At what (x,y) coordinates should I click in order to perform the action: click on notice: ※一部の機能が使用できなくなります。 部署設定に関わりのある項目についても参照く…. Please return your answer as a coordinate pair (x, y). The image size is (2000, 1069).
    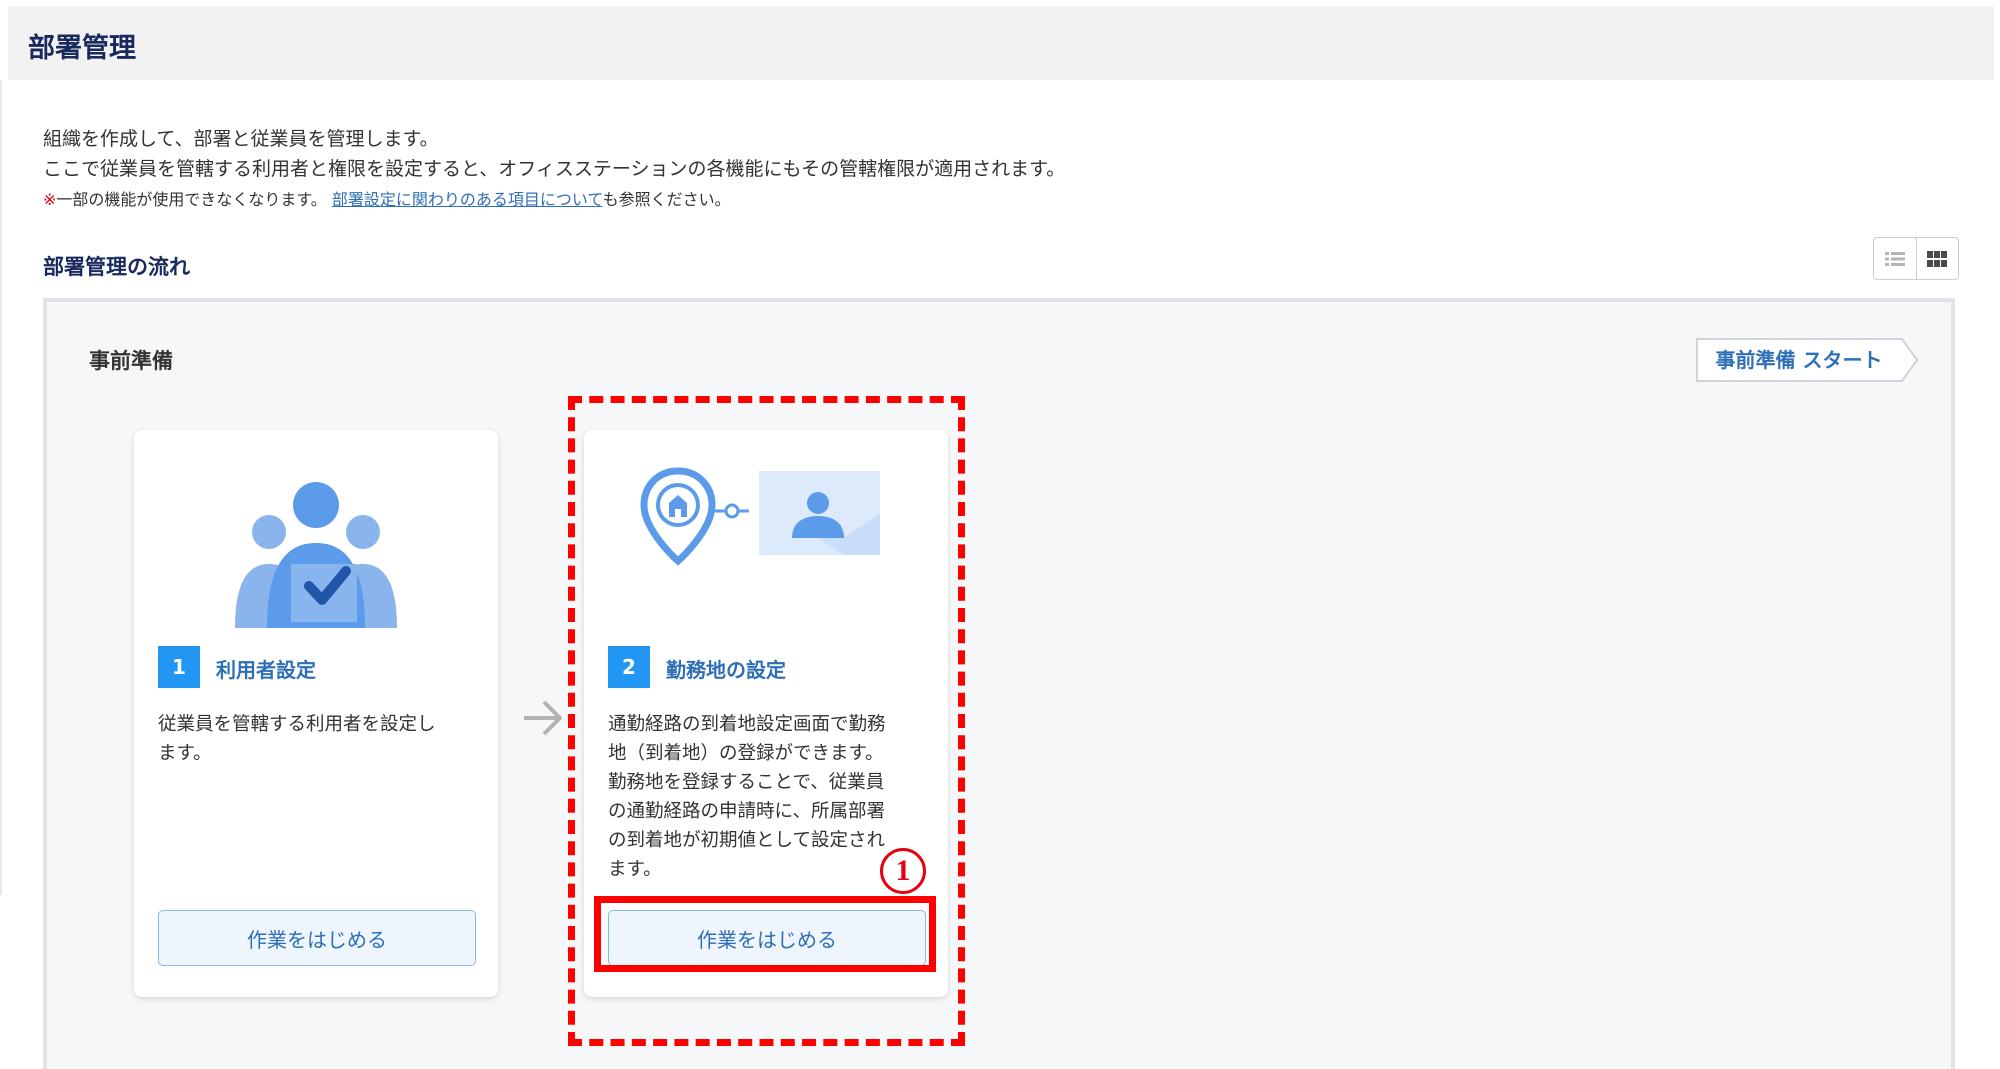
    Looking at the image, I should click on (387, 198).